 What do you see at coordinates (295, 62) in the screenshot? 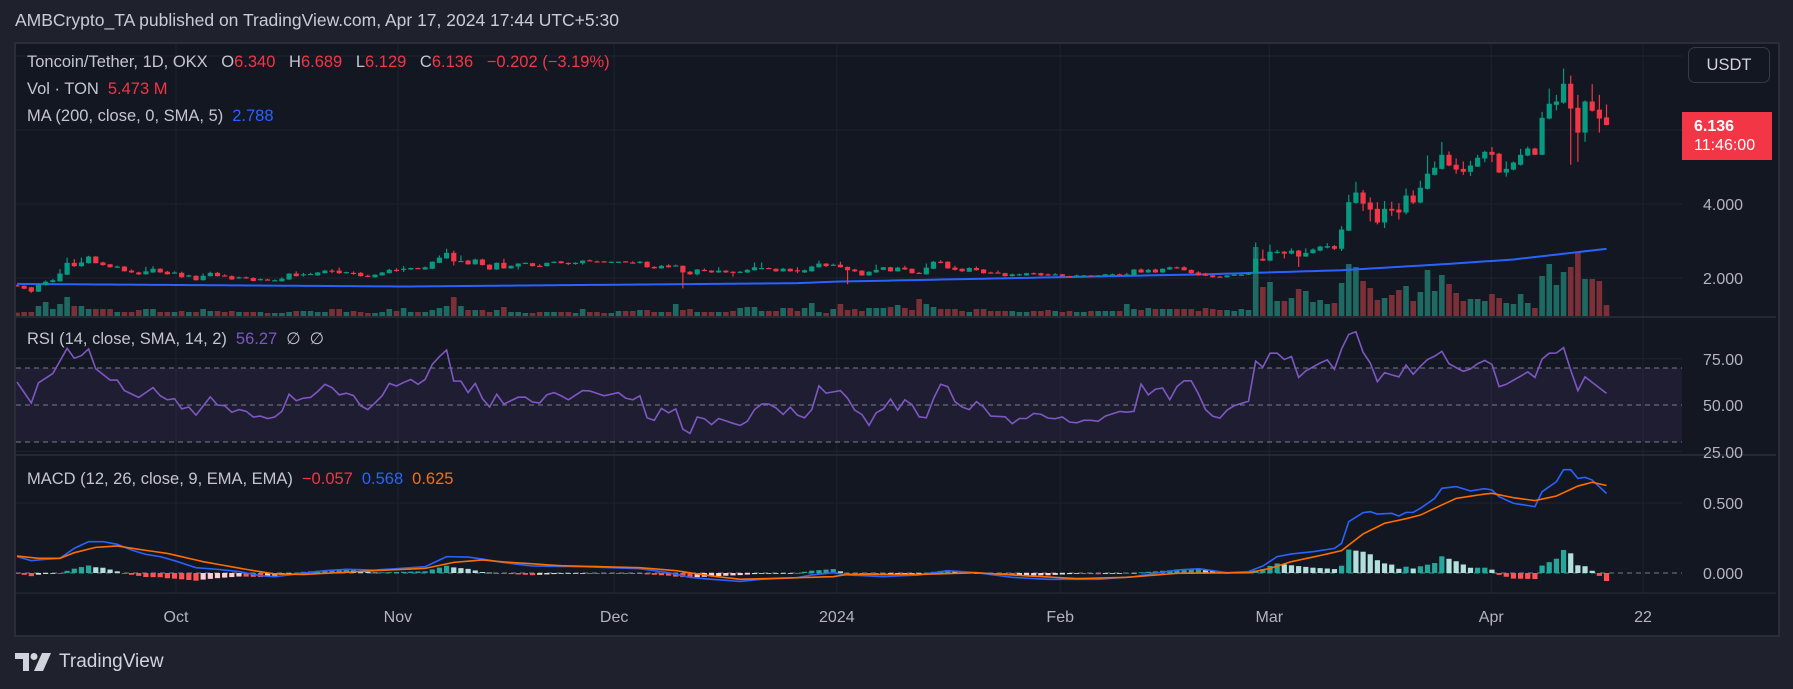
I see `high-label: H` at bounding box center [295, 62].